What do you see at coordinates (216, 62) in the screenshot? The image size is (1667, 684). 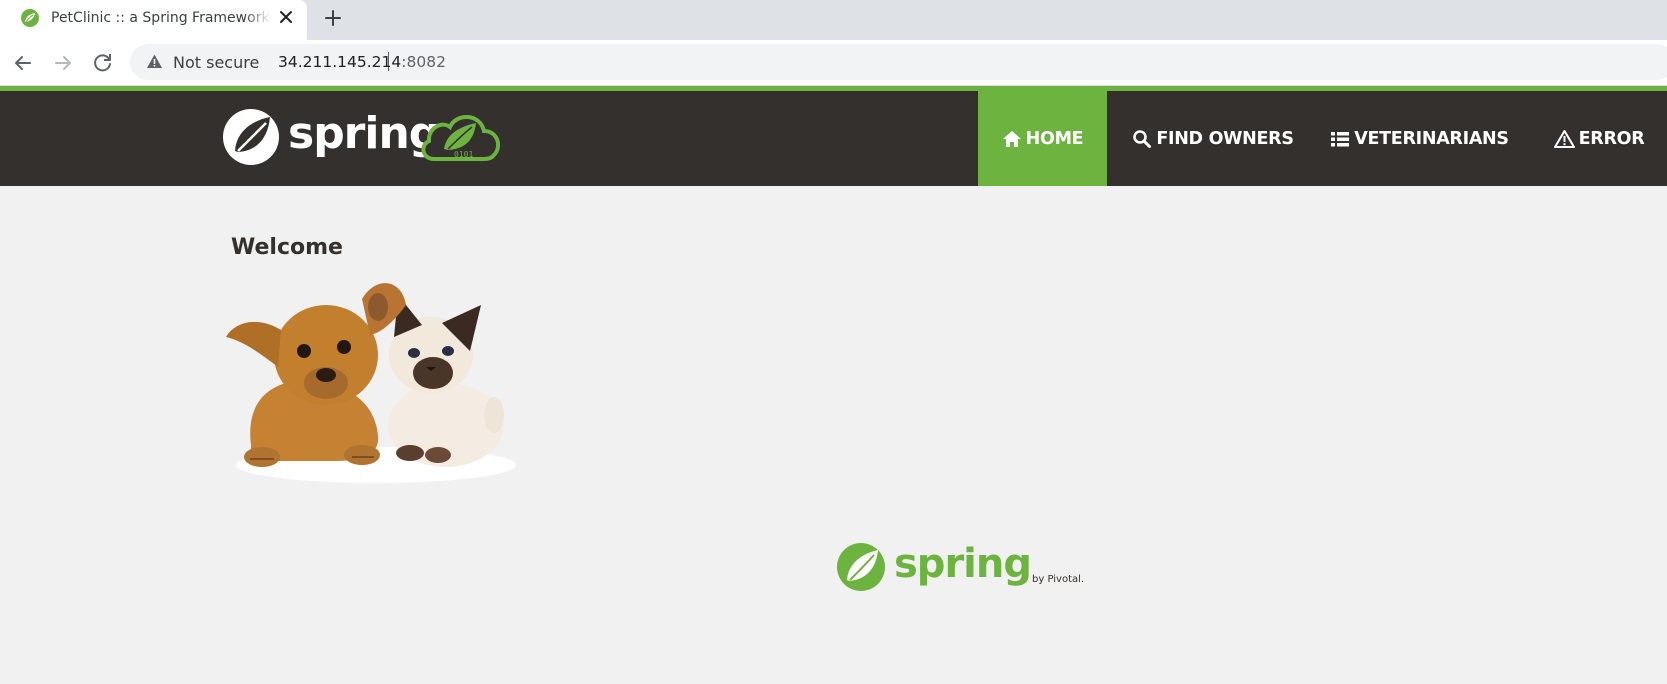 I see `security-status-label: Not secure` at bounding box center [216, 62].